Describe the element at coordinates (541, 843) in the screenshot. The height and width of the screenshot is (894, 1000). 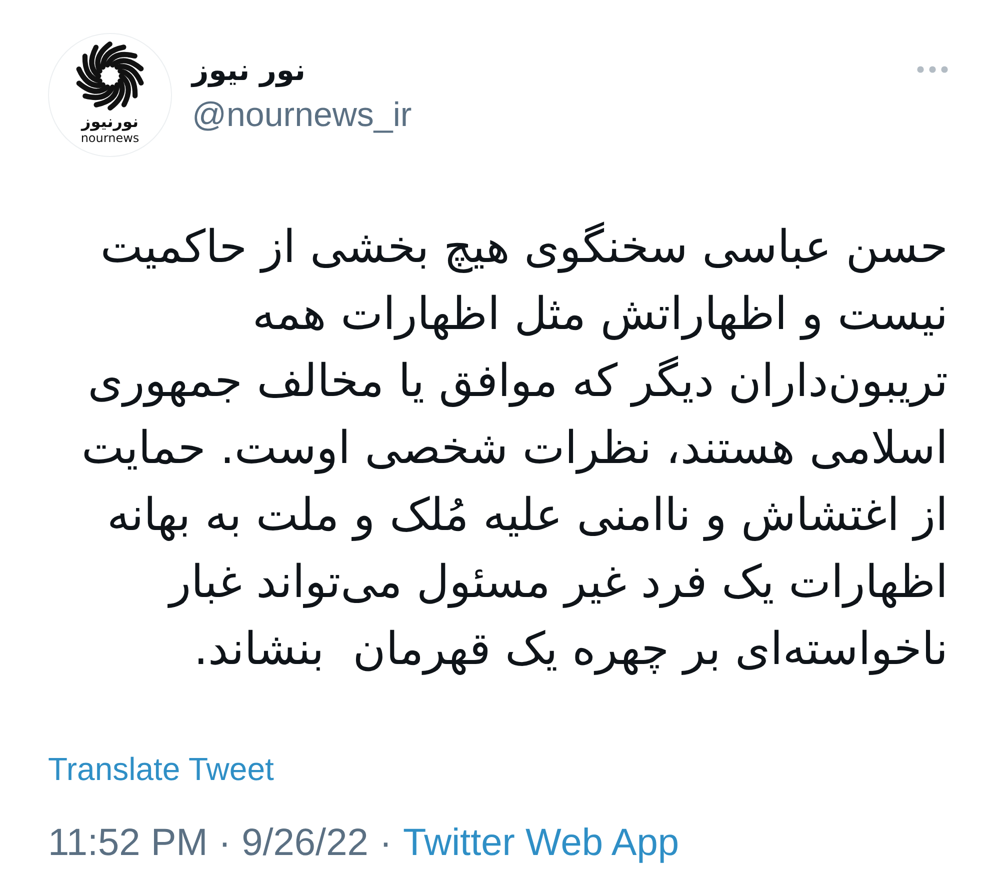
I see `source-link: Twitter Web App` at that location.